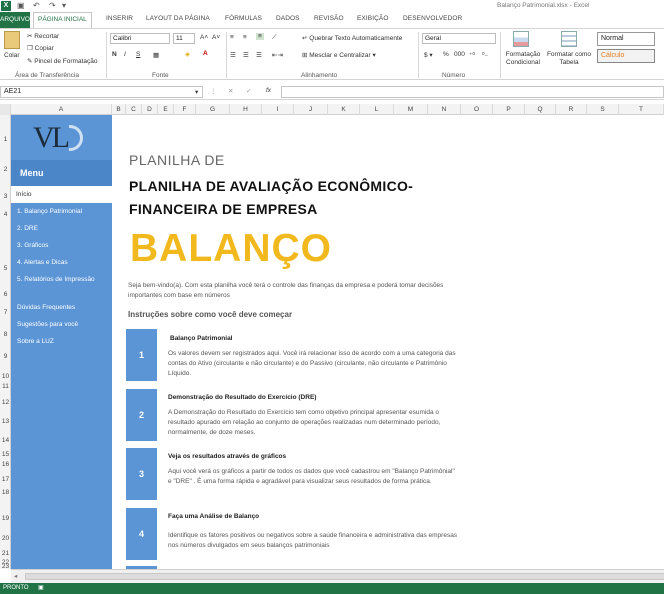 This screenshot has height=594, width=664. What do you see at coordinates (196, 92) in the screenshot?
I see `name-box-dropdown-icon: ▾` at bounding box center [196, 92].